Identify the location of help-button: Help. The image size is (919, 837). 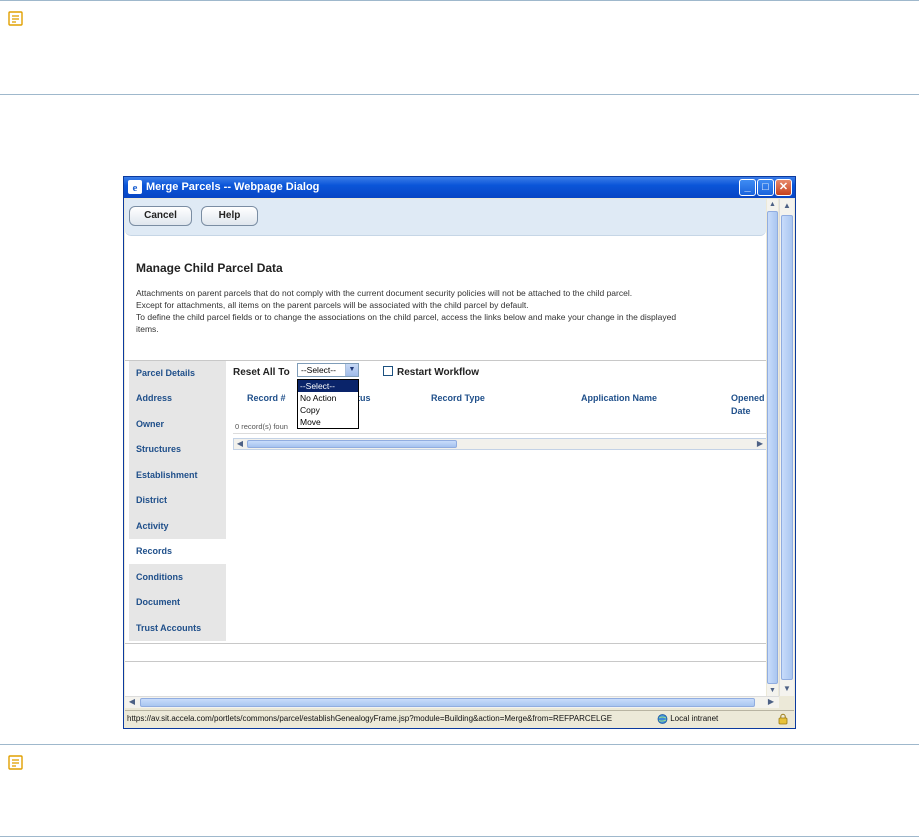
(229, 216).